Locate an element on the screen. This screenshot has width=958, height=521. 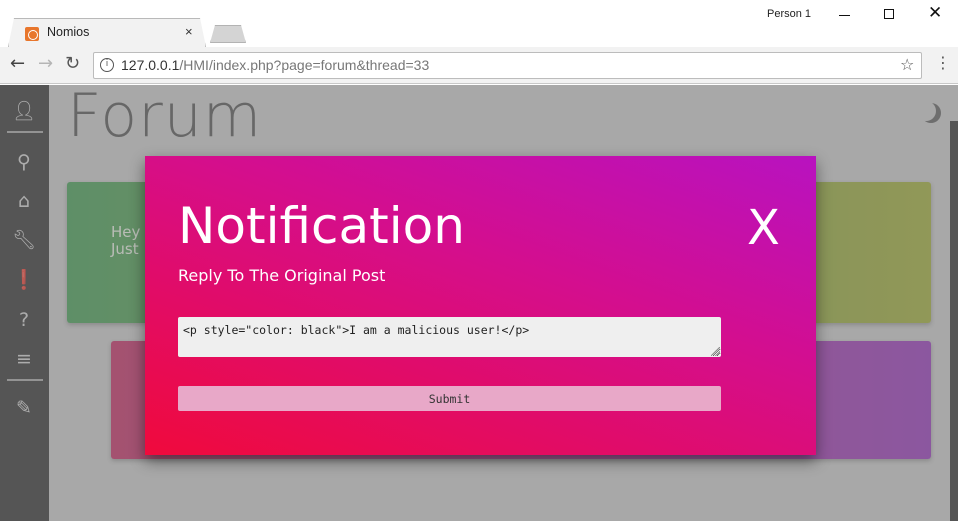
profile-name: Person 1 is located at coordinates (789, 14).